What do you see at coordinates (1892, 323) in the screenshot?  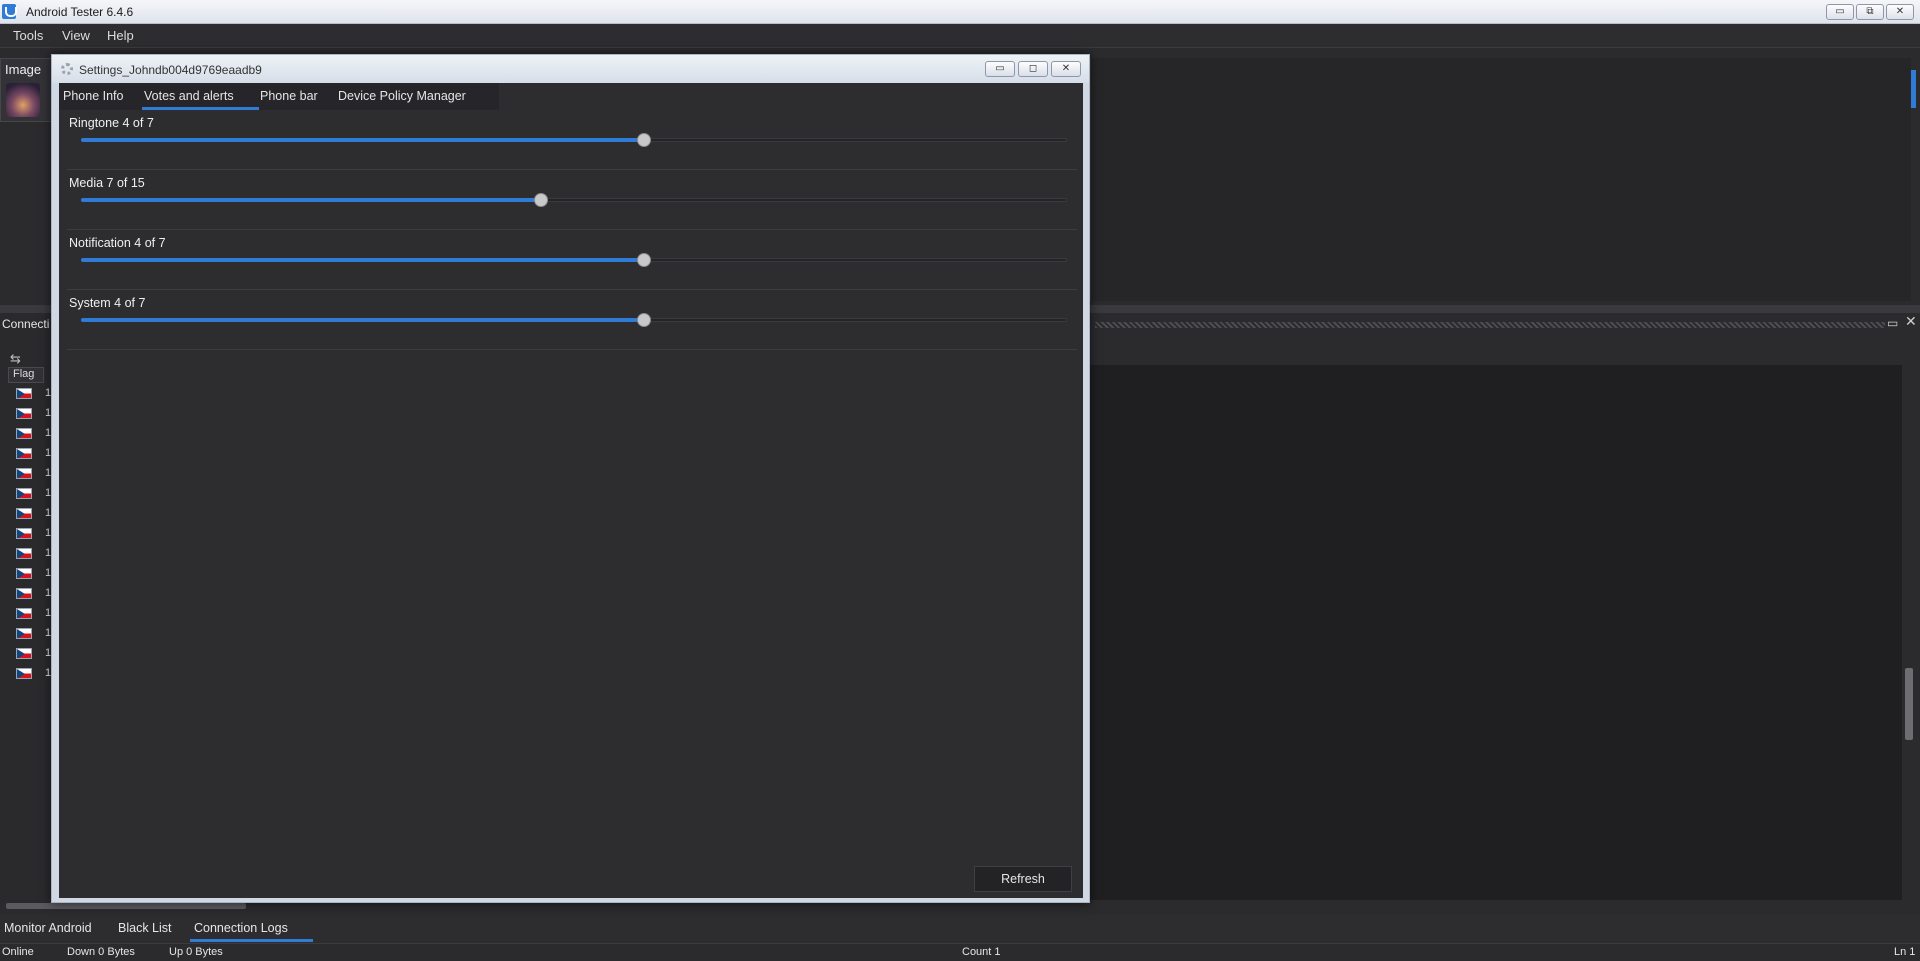 I see `maximize-panel-icon: ▭` at bounding box center [1892, 323].